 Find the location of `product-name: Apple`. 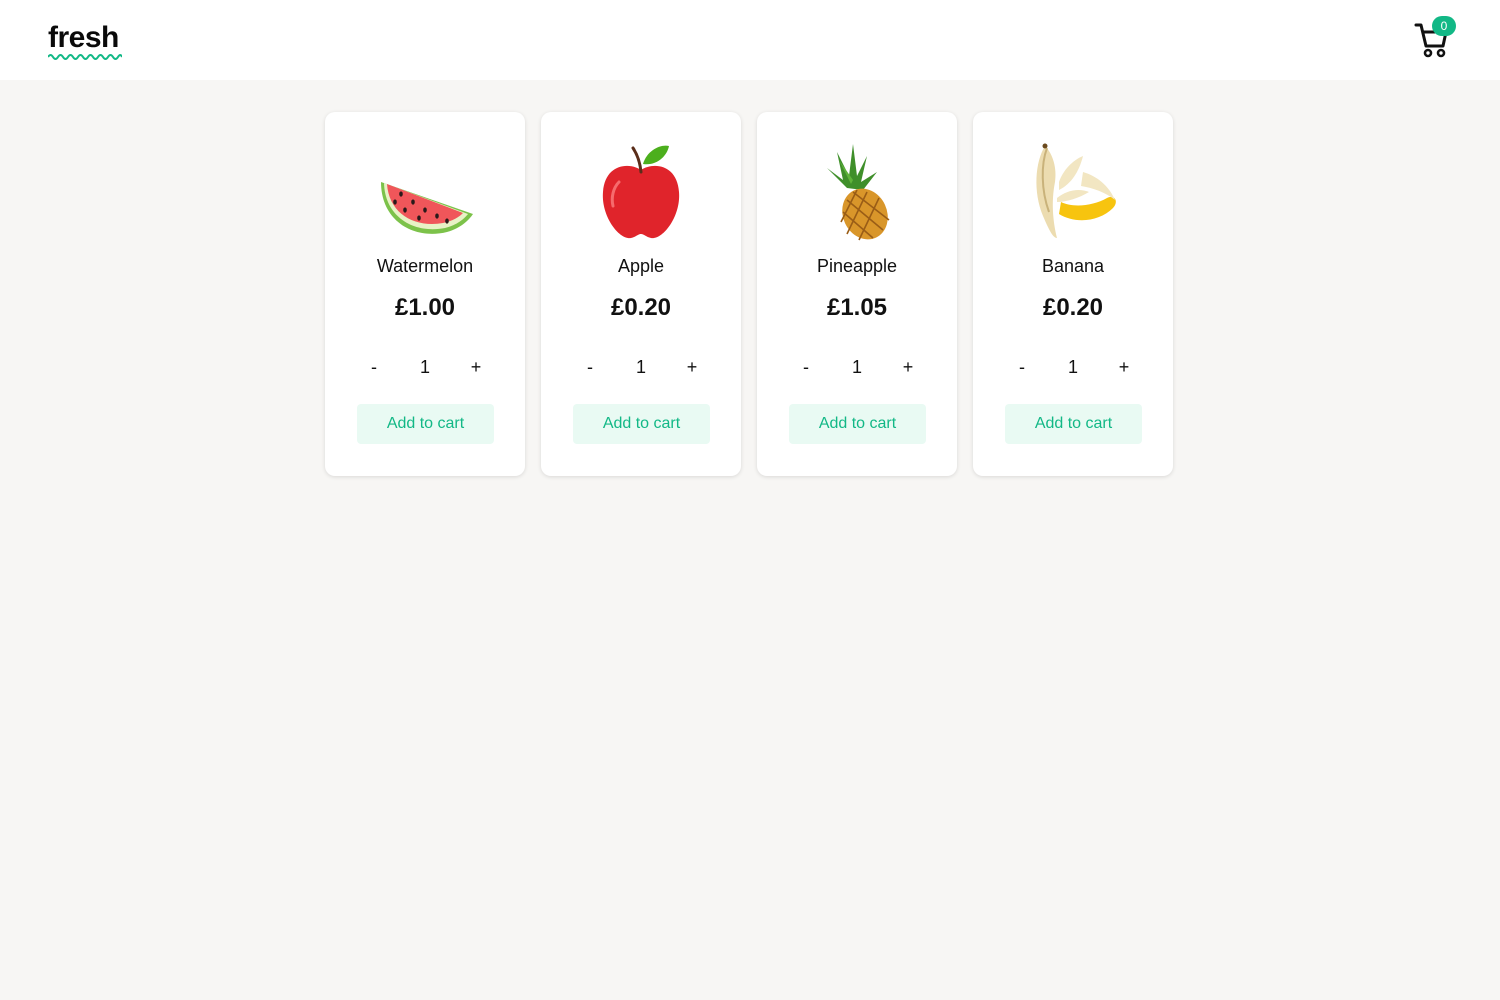

product-name: Apple is located at coordinates (641, 266).